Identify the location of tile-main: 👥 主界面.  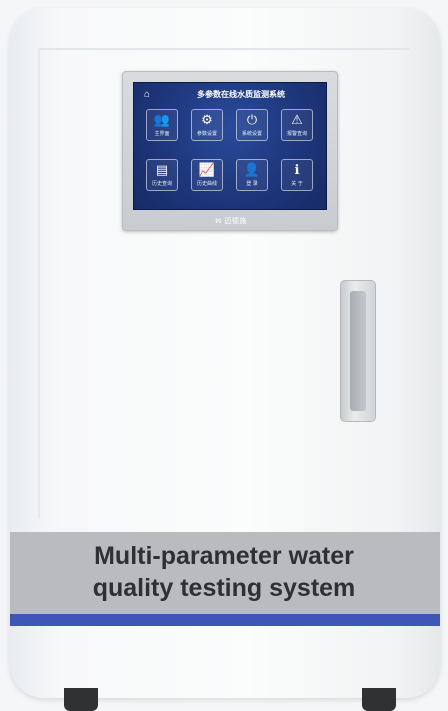
(162, 125).